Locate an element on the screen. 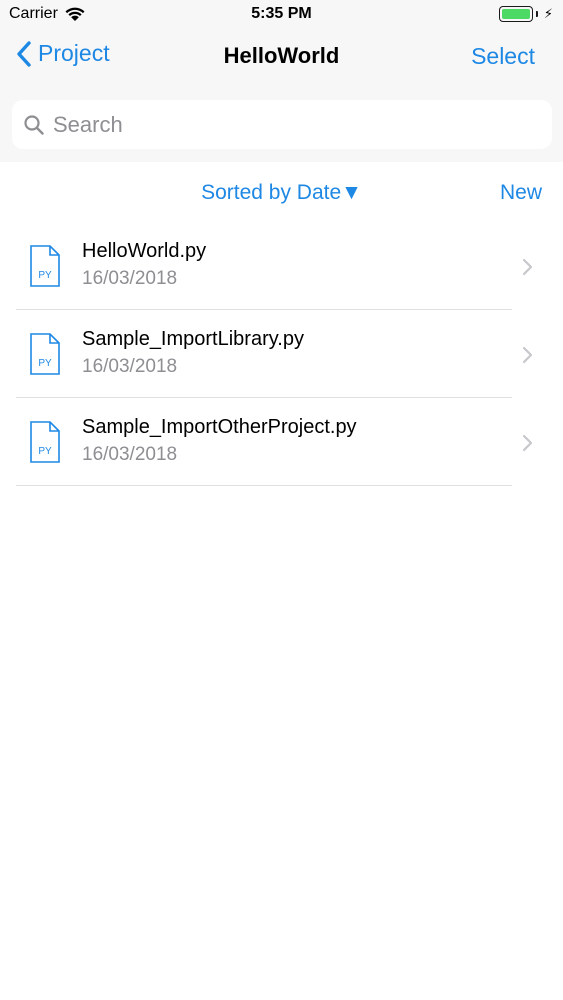 The width and height of the screenshot is (563, 1000). sort-button: Sorted by Date▼ is located at coordinates (281, 193).